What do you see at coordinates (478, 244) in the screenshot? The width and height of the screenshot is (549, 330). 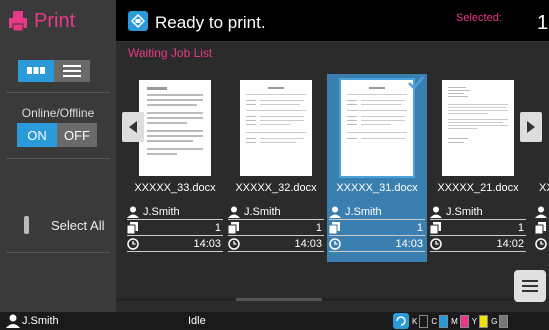 I see `job-time-row: 14:02` at bounding box center [478, 244].